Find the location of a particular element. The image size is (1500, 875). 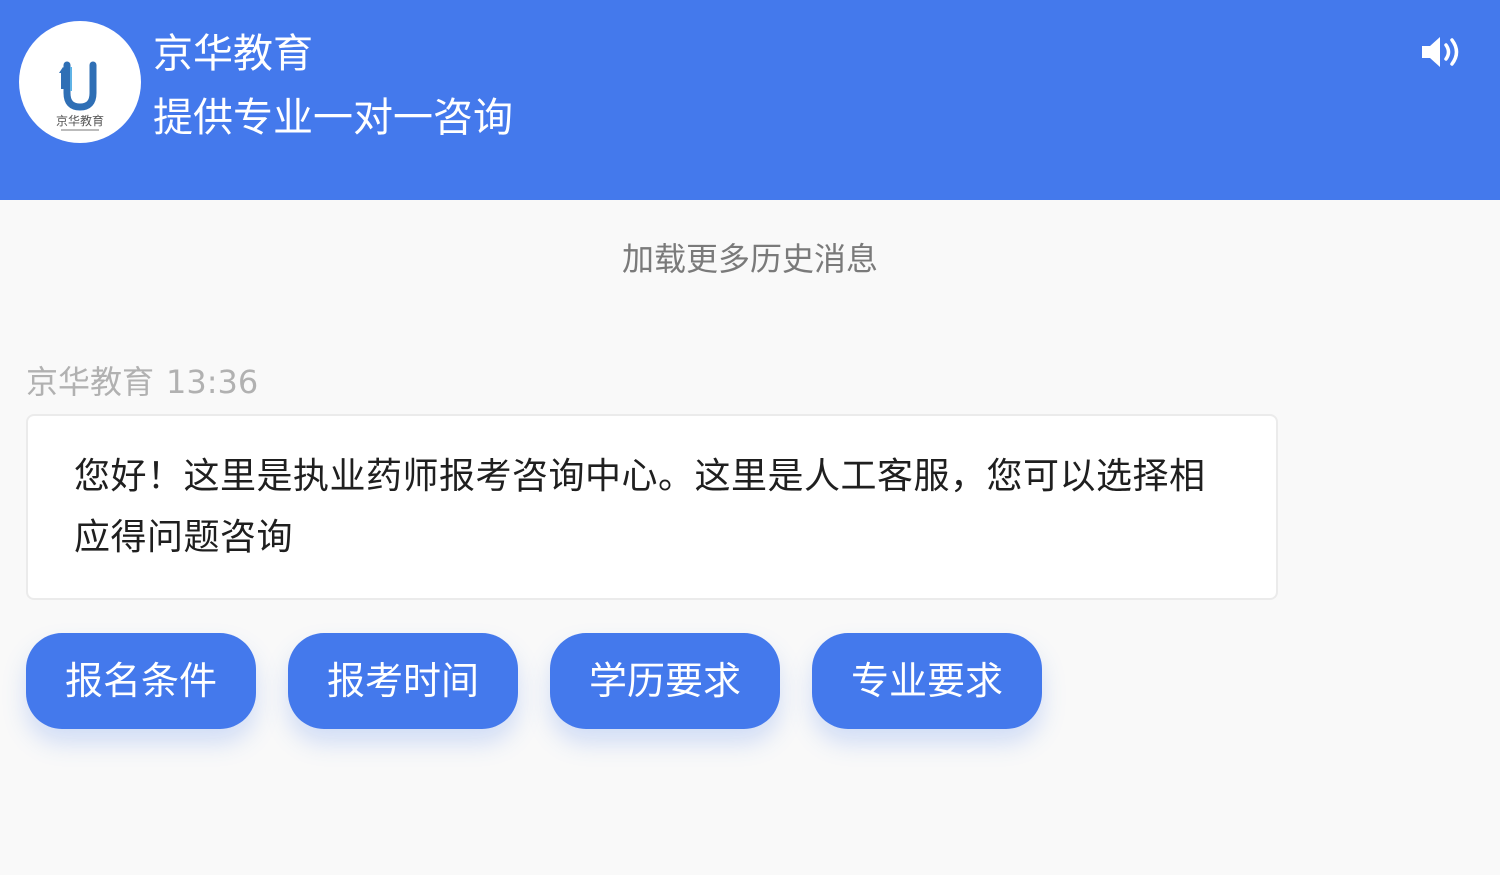

sound-toggle-button is located at coordinates (1442, 52).